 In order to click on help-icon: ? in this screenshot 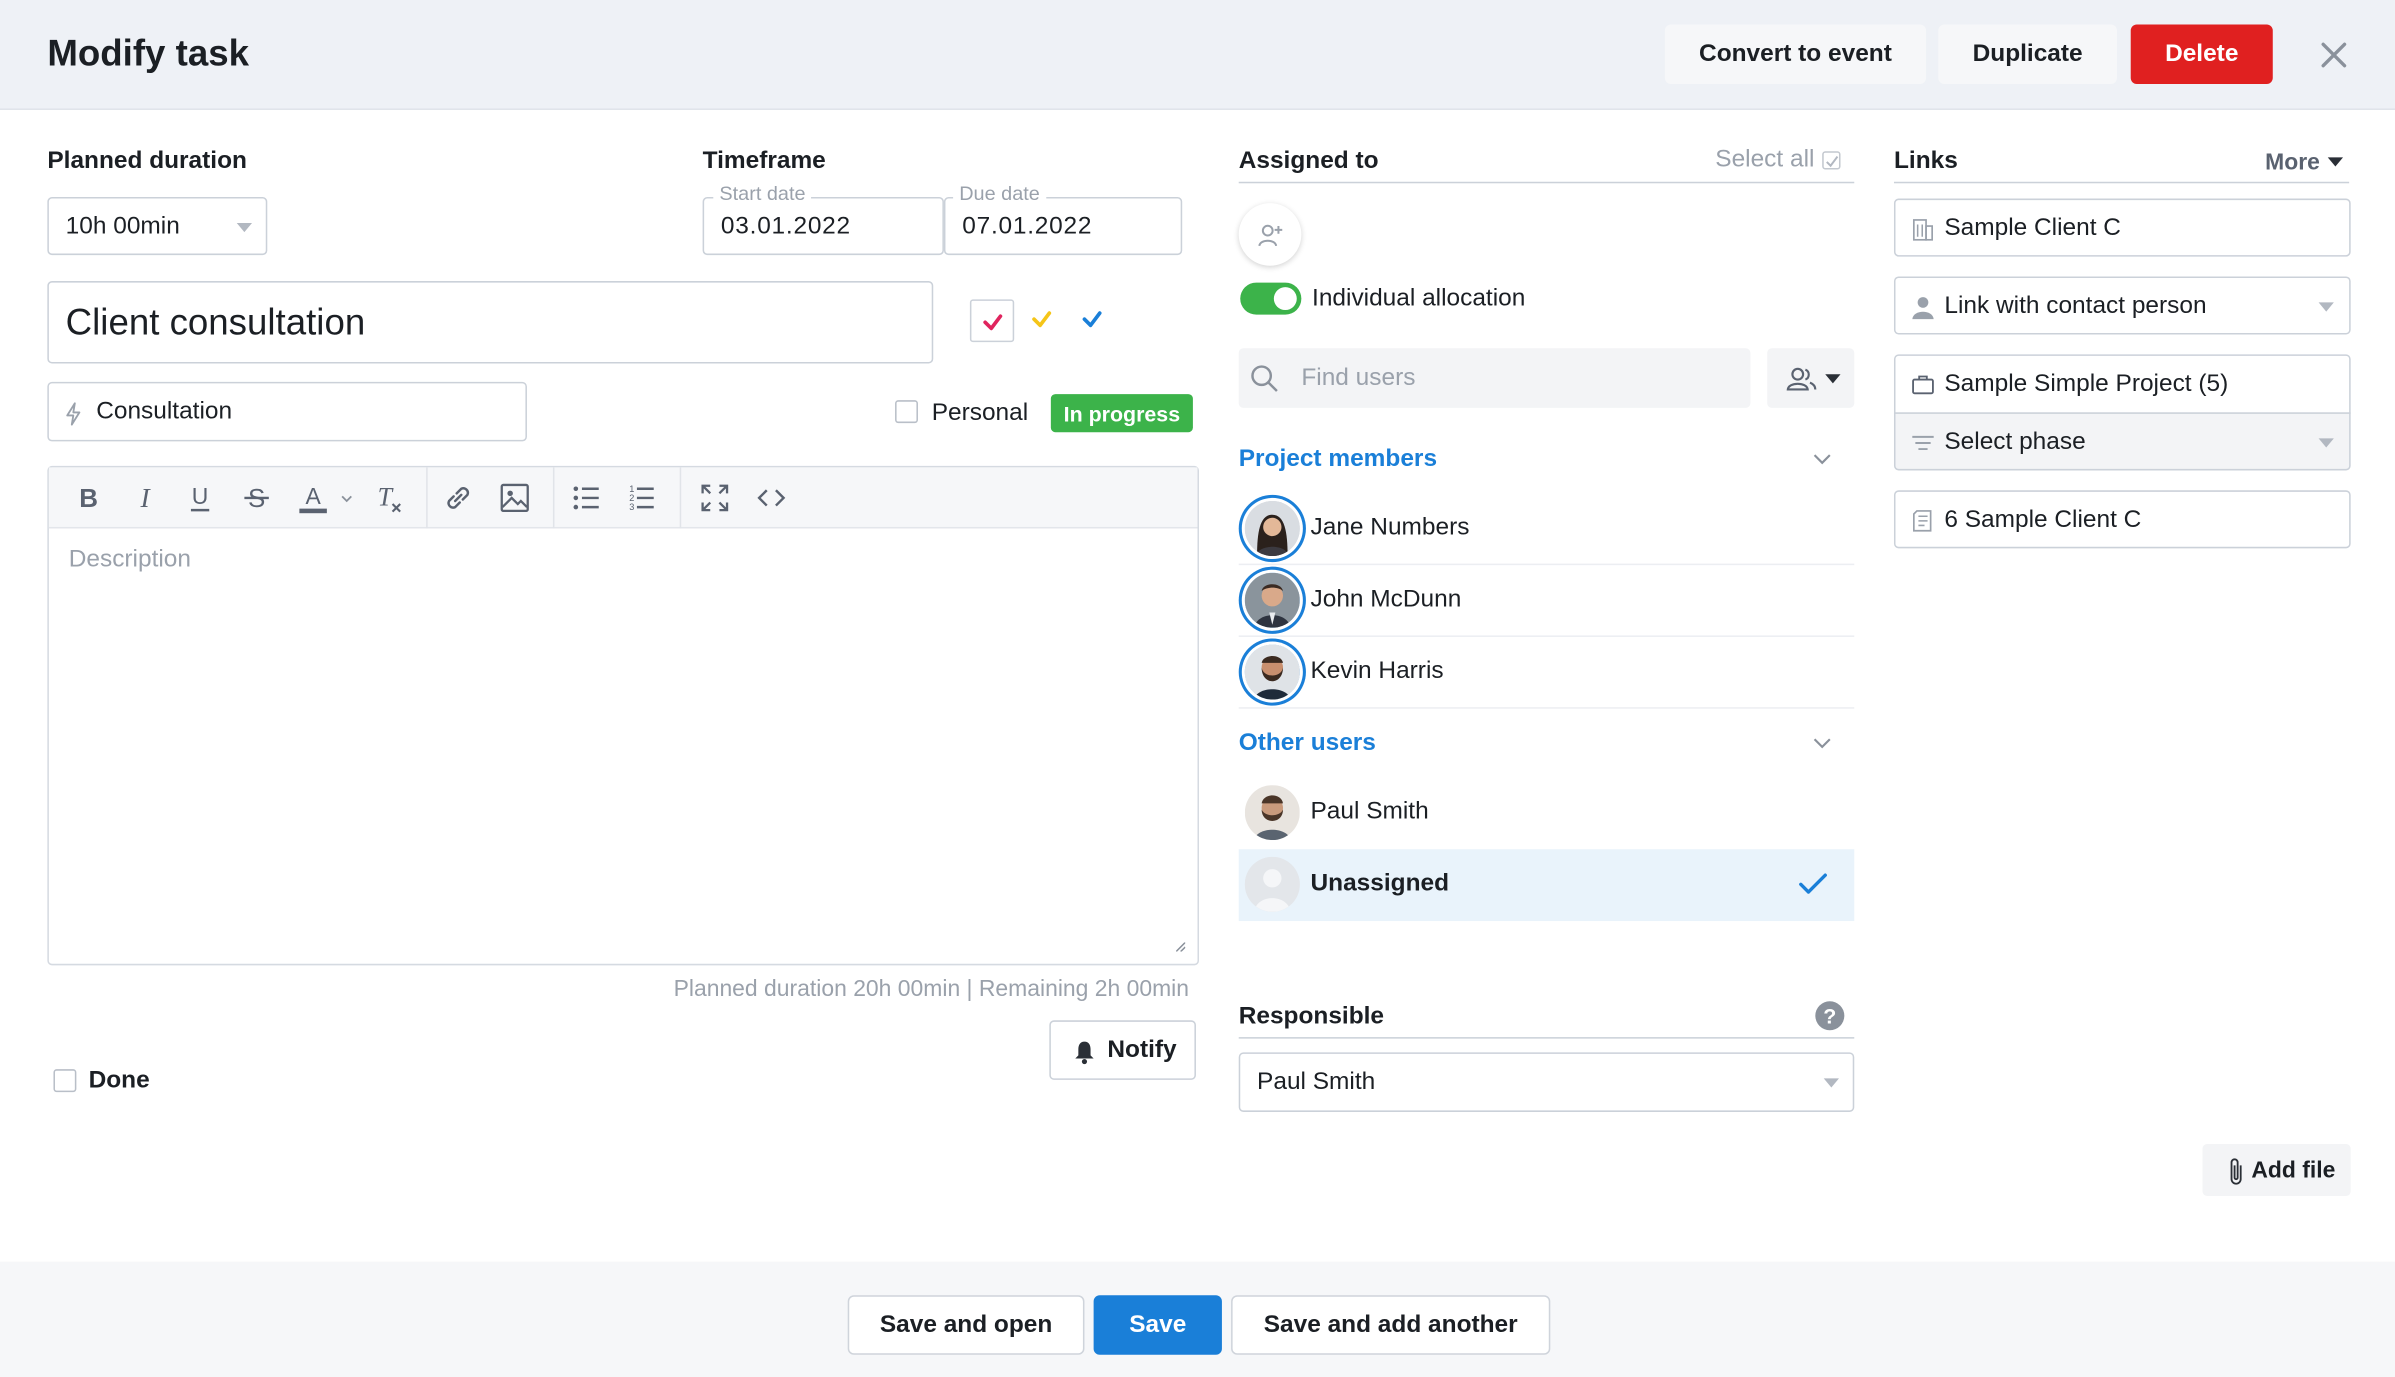, I will do `click(1830, 1015)`.